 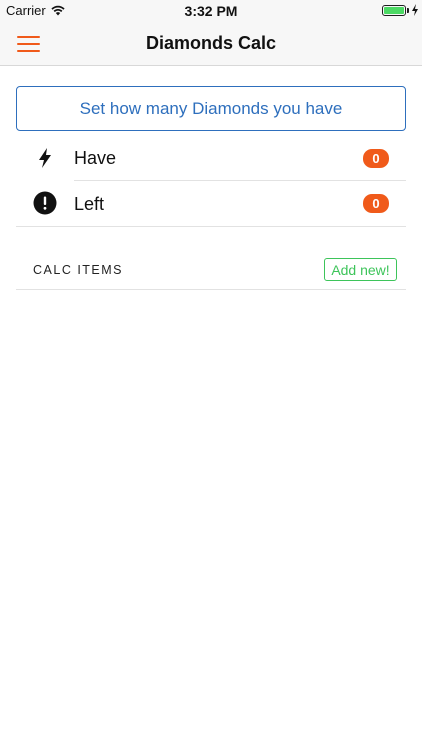 I want to click on stat-row-left: Left 0, so click(x=211, y=203).